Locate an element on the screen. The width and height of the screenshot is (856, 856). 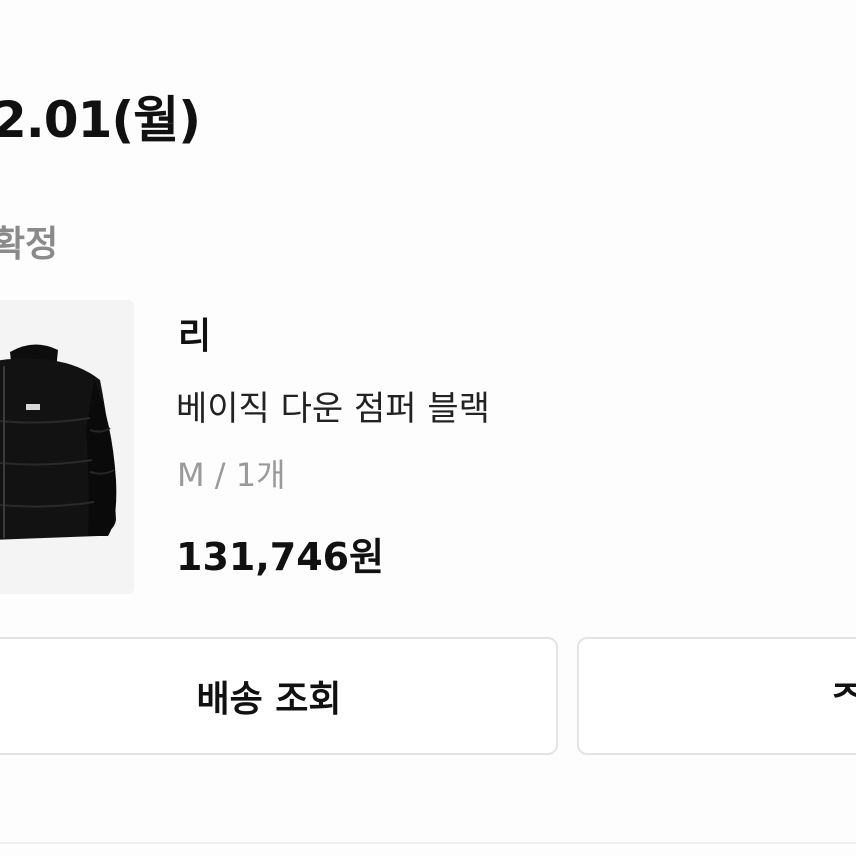
order-status: 확정 is located at coordinates (29, 244).